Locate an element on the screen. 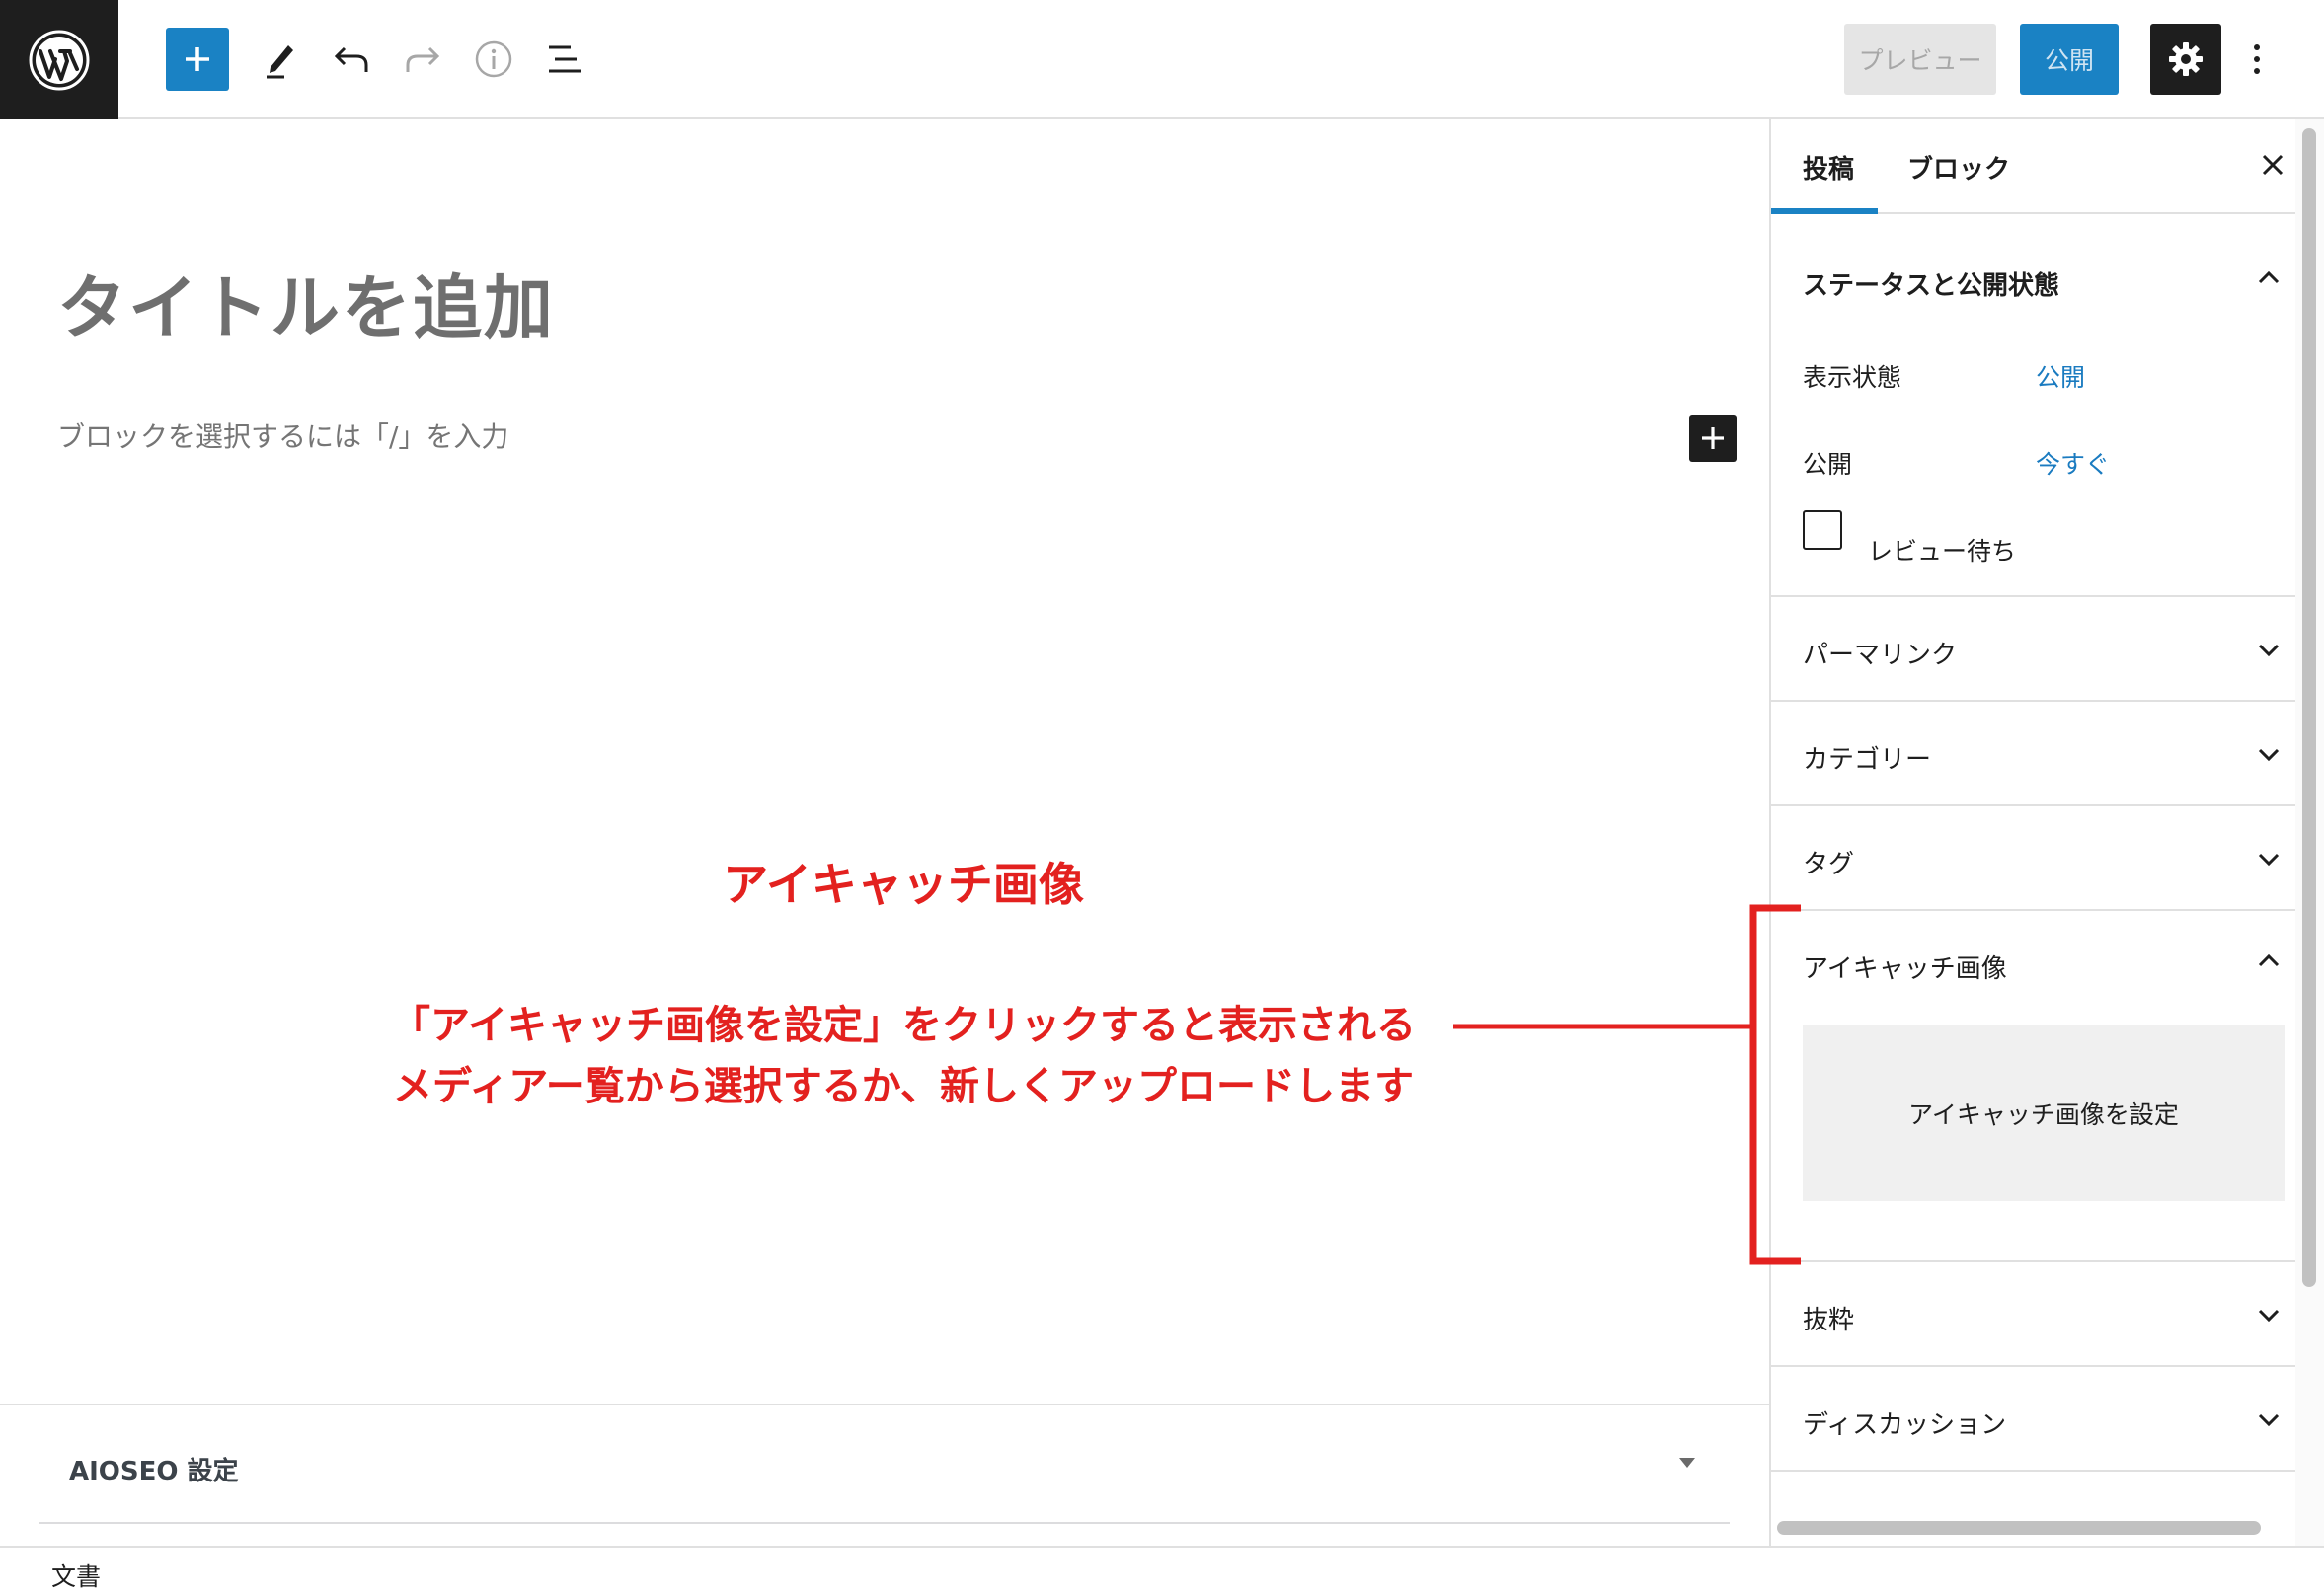 The height and width of the screenshot is (1595, 2324). inline-add-block-button is located at coordinates (1713, 439).